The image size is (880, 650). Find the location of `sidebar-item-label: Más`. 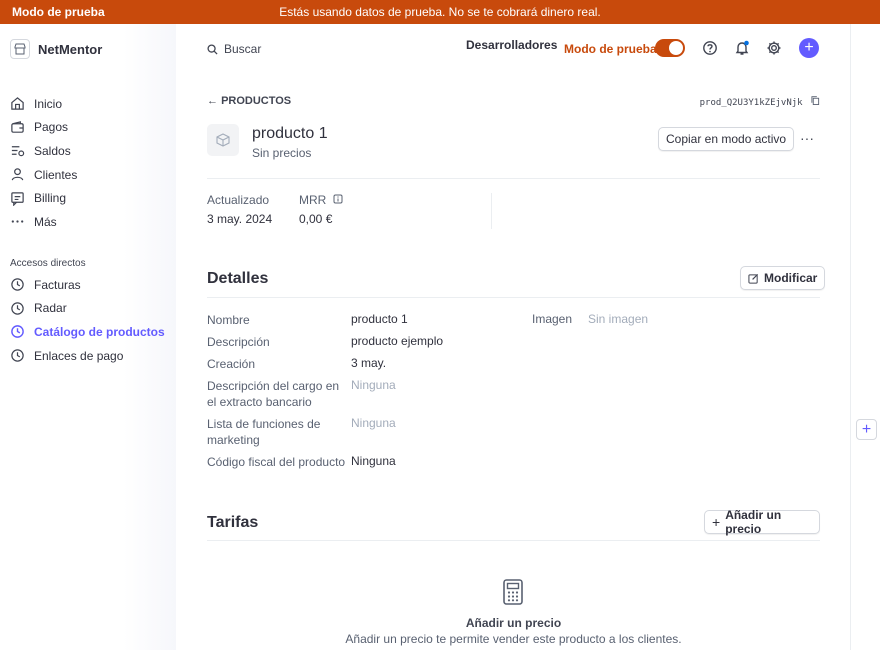

sidebar-item-label: Más is located at coordinates (45, 221).